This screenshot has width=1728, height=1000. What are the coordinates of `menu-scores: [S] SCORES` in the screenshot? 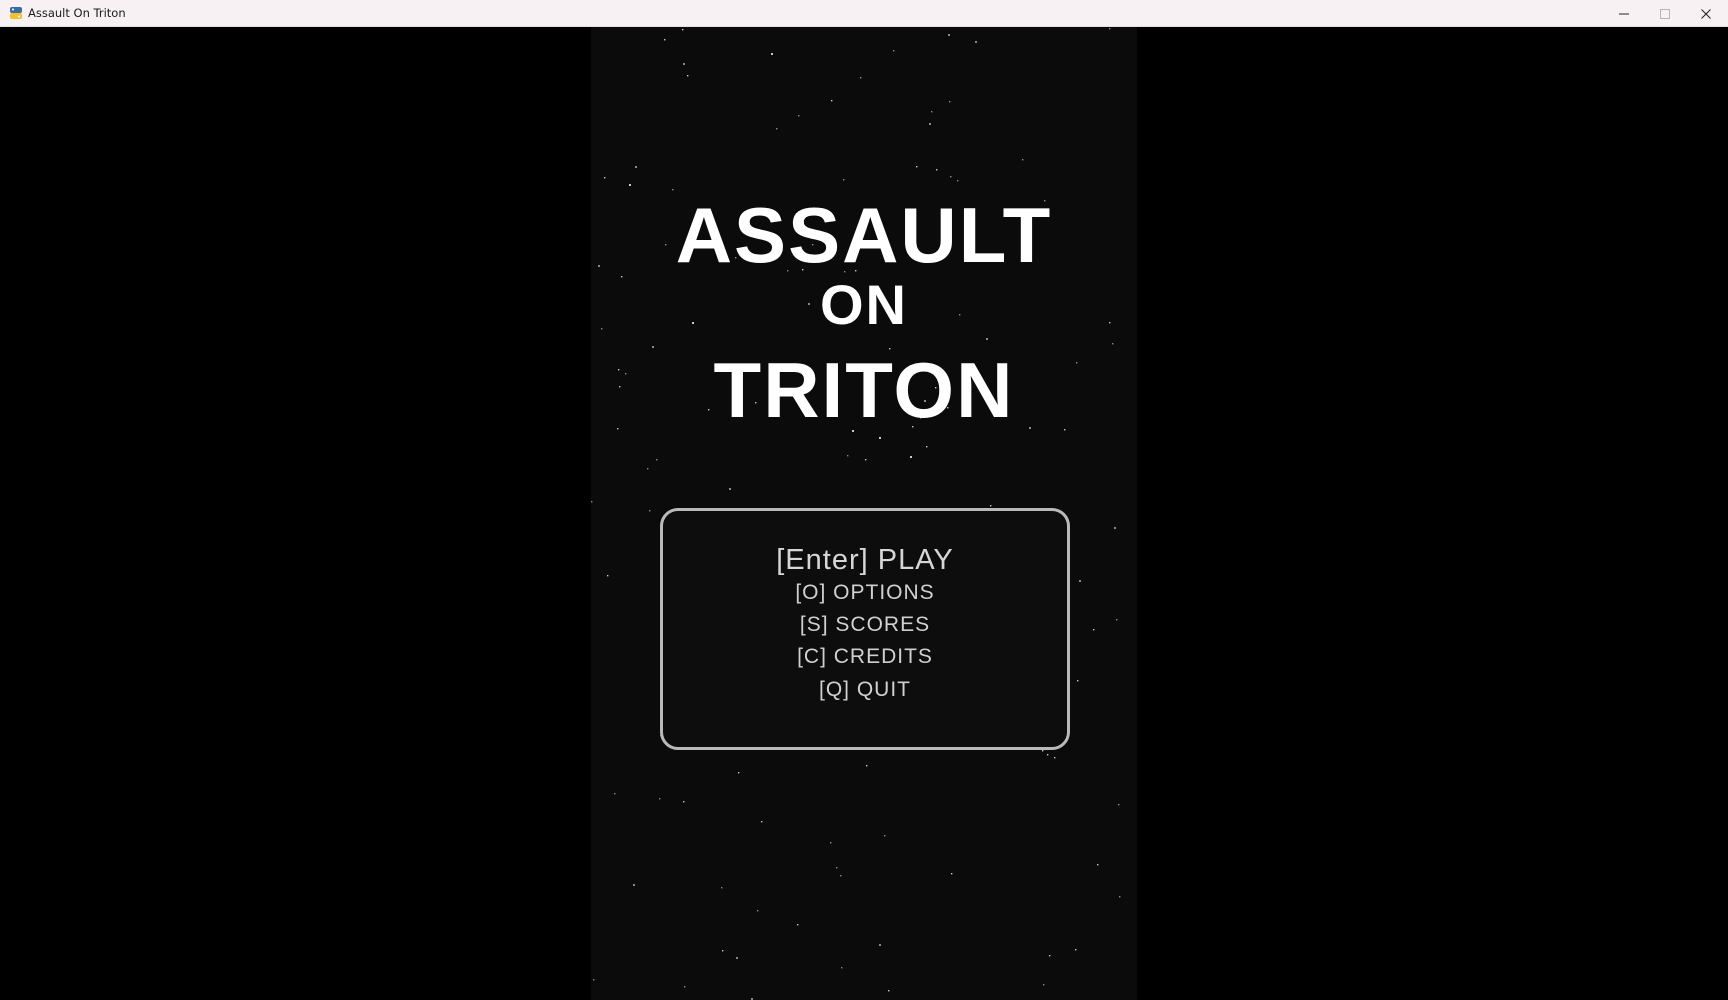 It's located at (865, 625).